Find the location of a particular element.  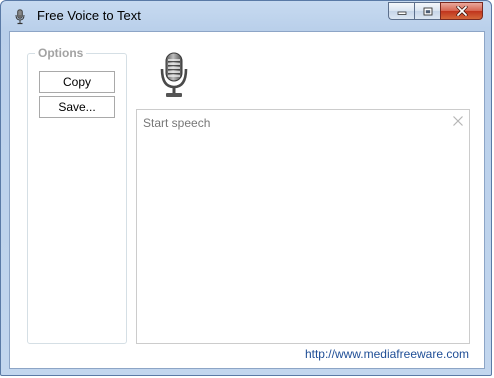

minimize-icon is located at coordinates (401, 13).